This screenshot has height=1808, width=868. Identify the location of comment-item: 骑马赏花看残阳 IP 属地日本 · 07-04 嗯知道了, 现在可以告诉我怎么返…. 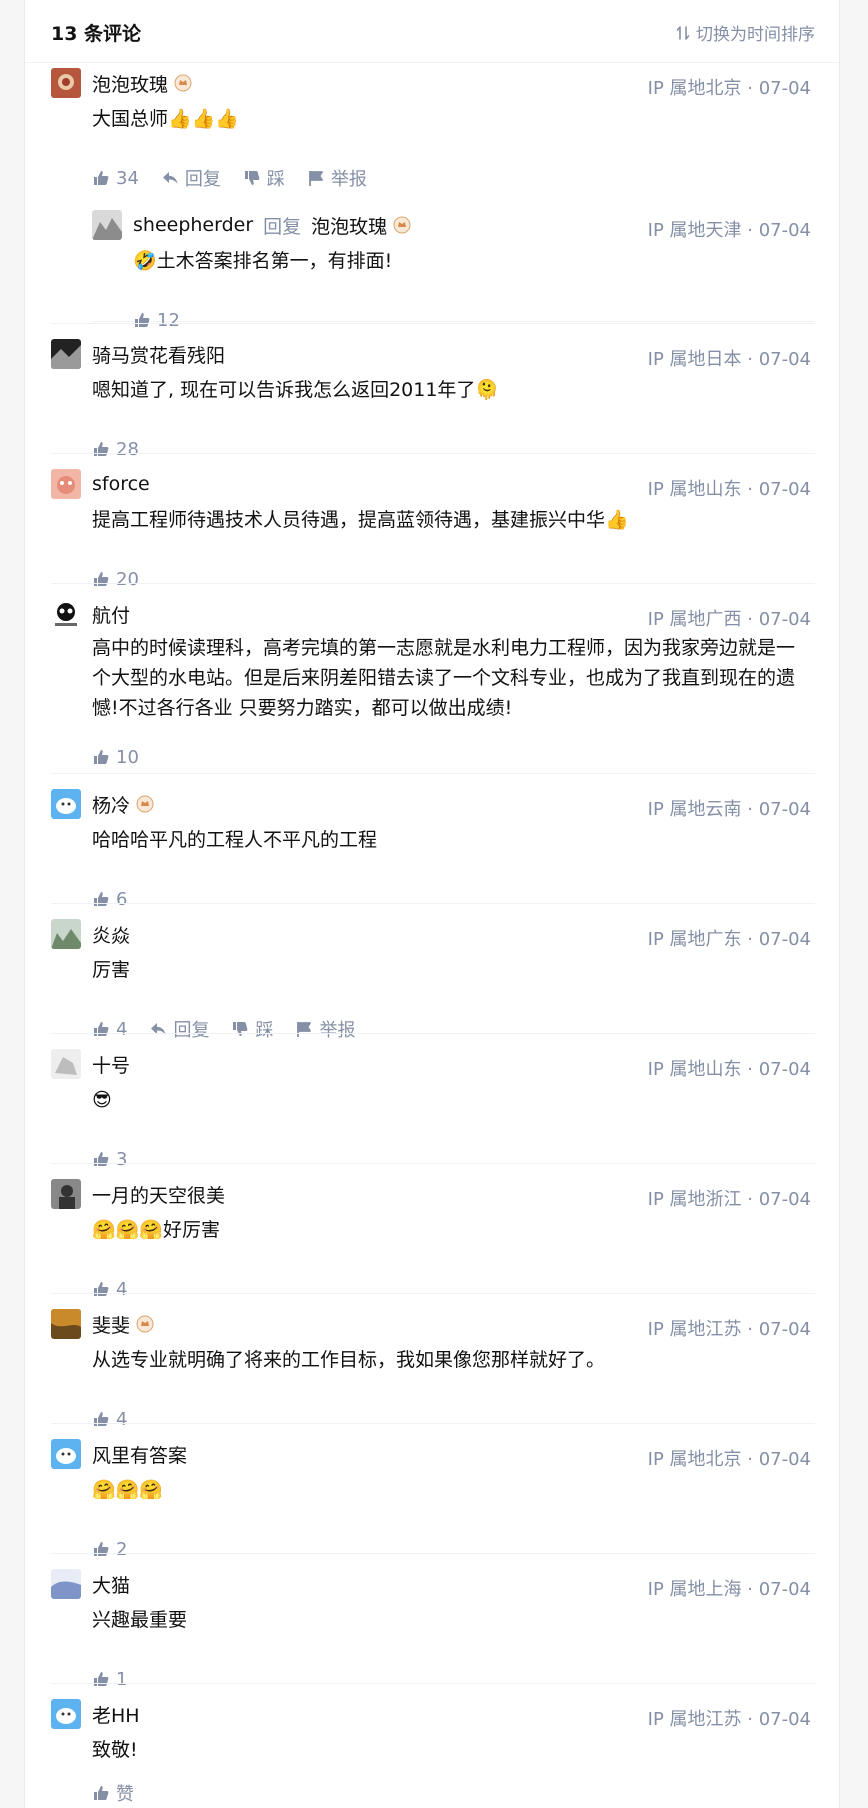
(433, 391).